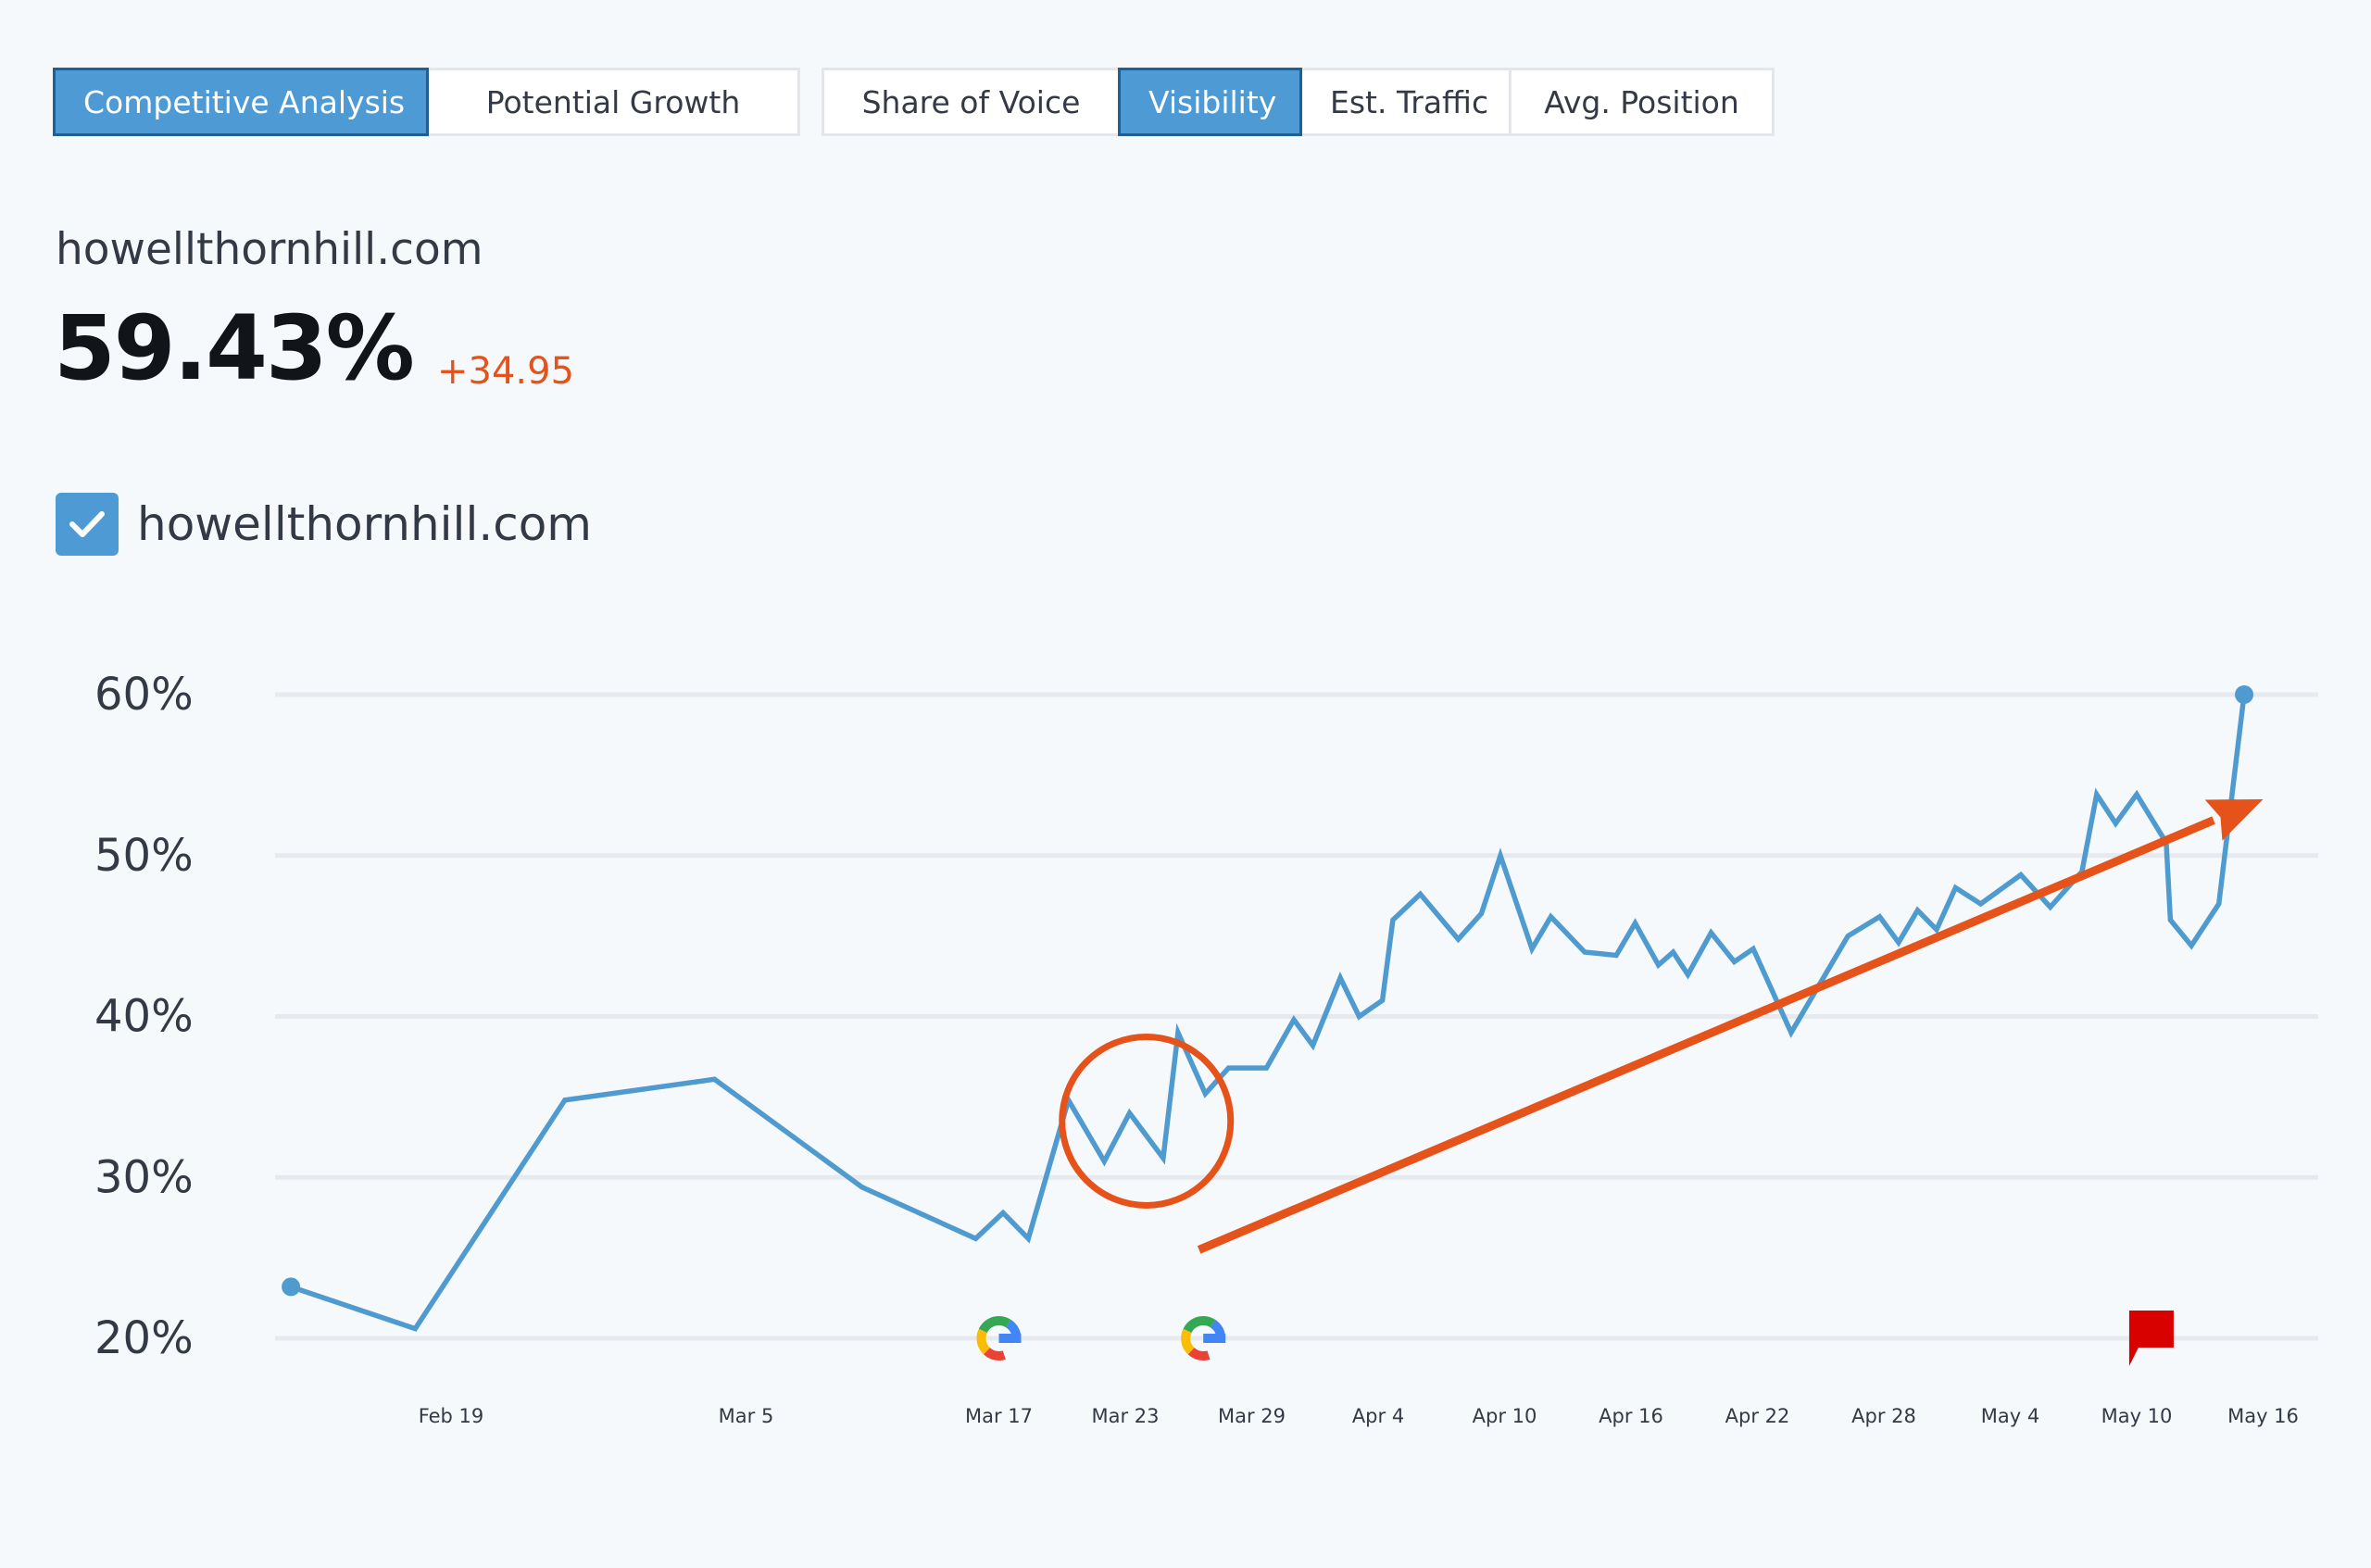 This screenshot has width=2371, height=1568. What do you see at coordinates (1210, 102) in the screenshot?
I see `tab-visibility: Visibility` at bounding box center [1210, 102].